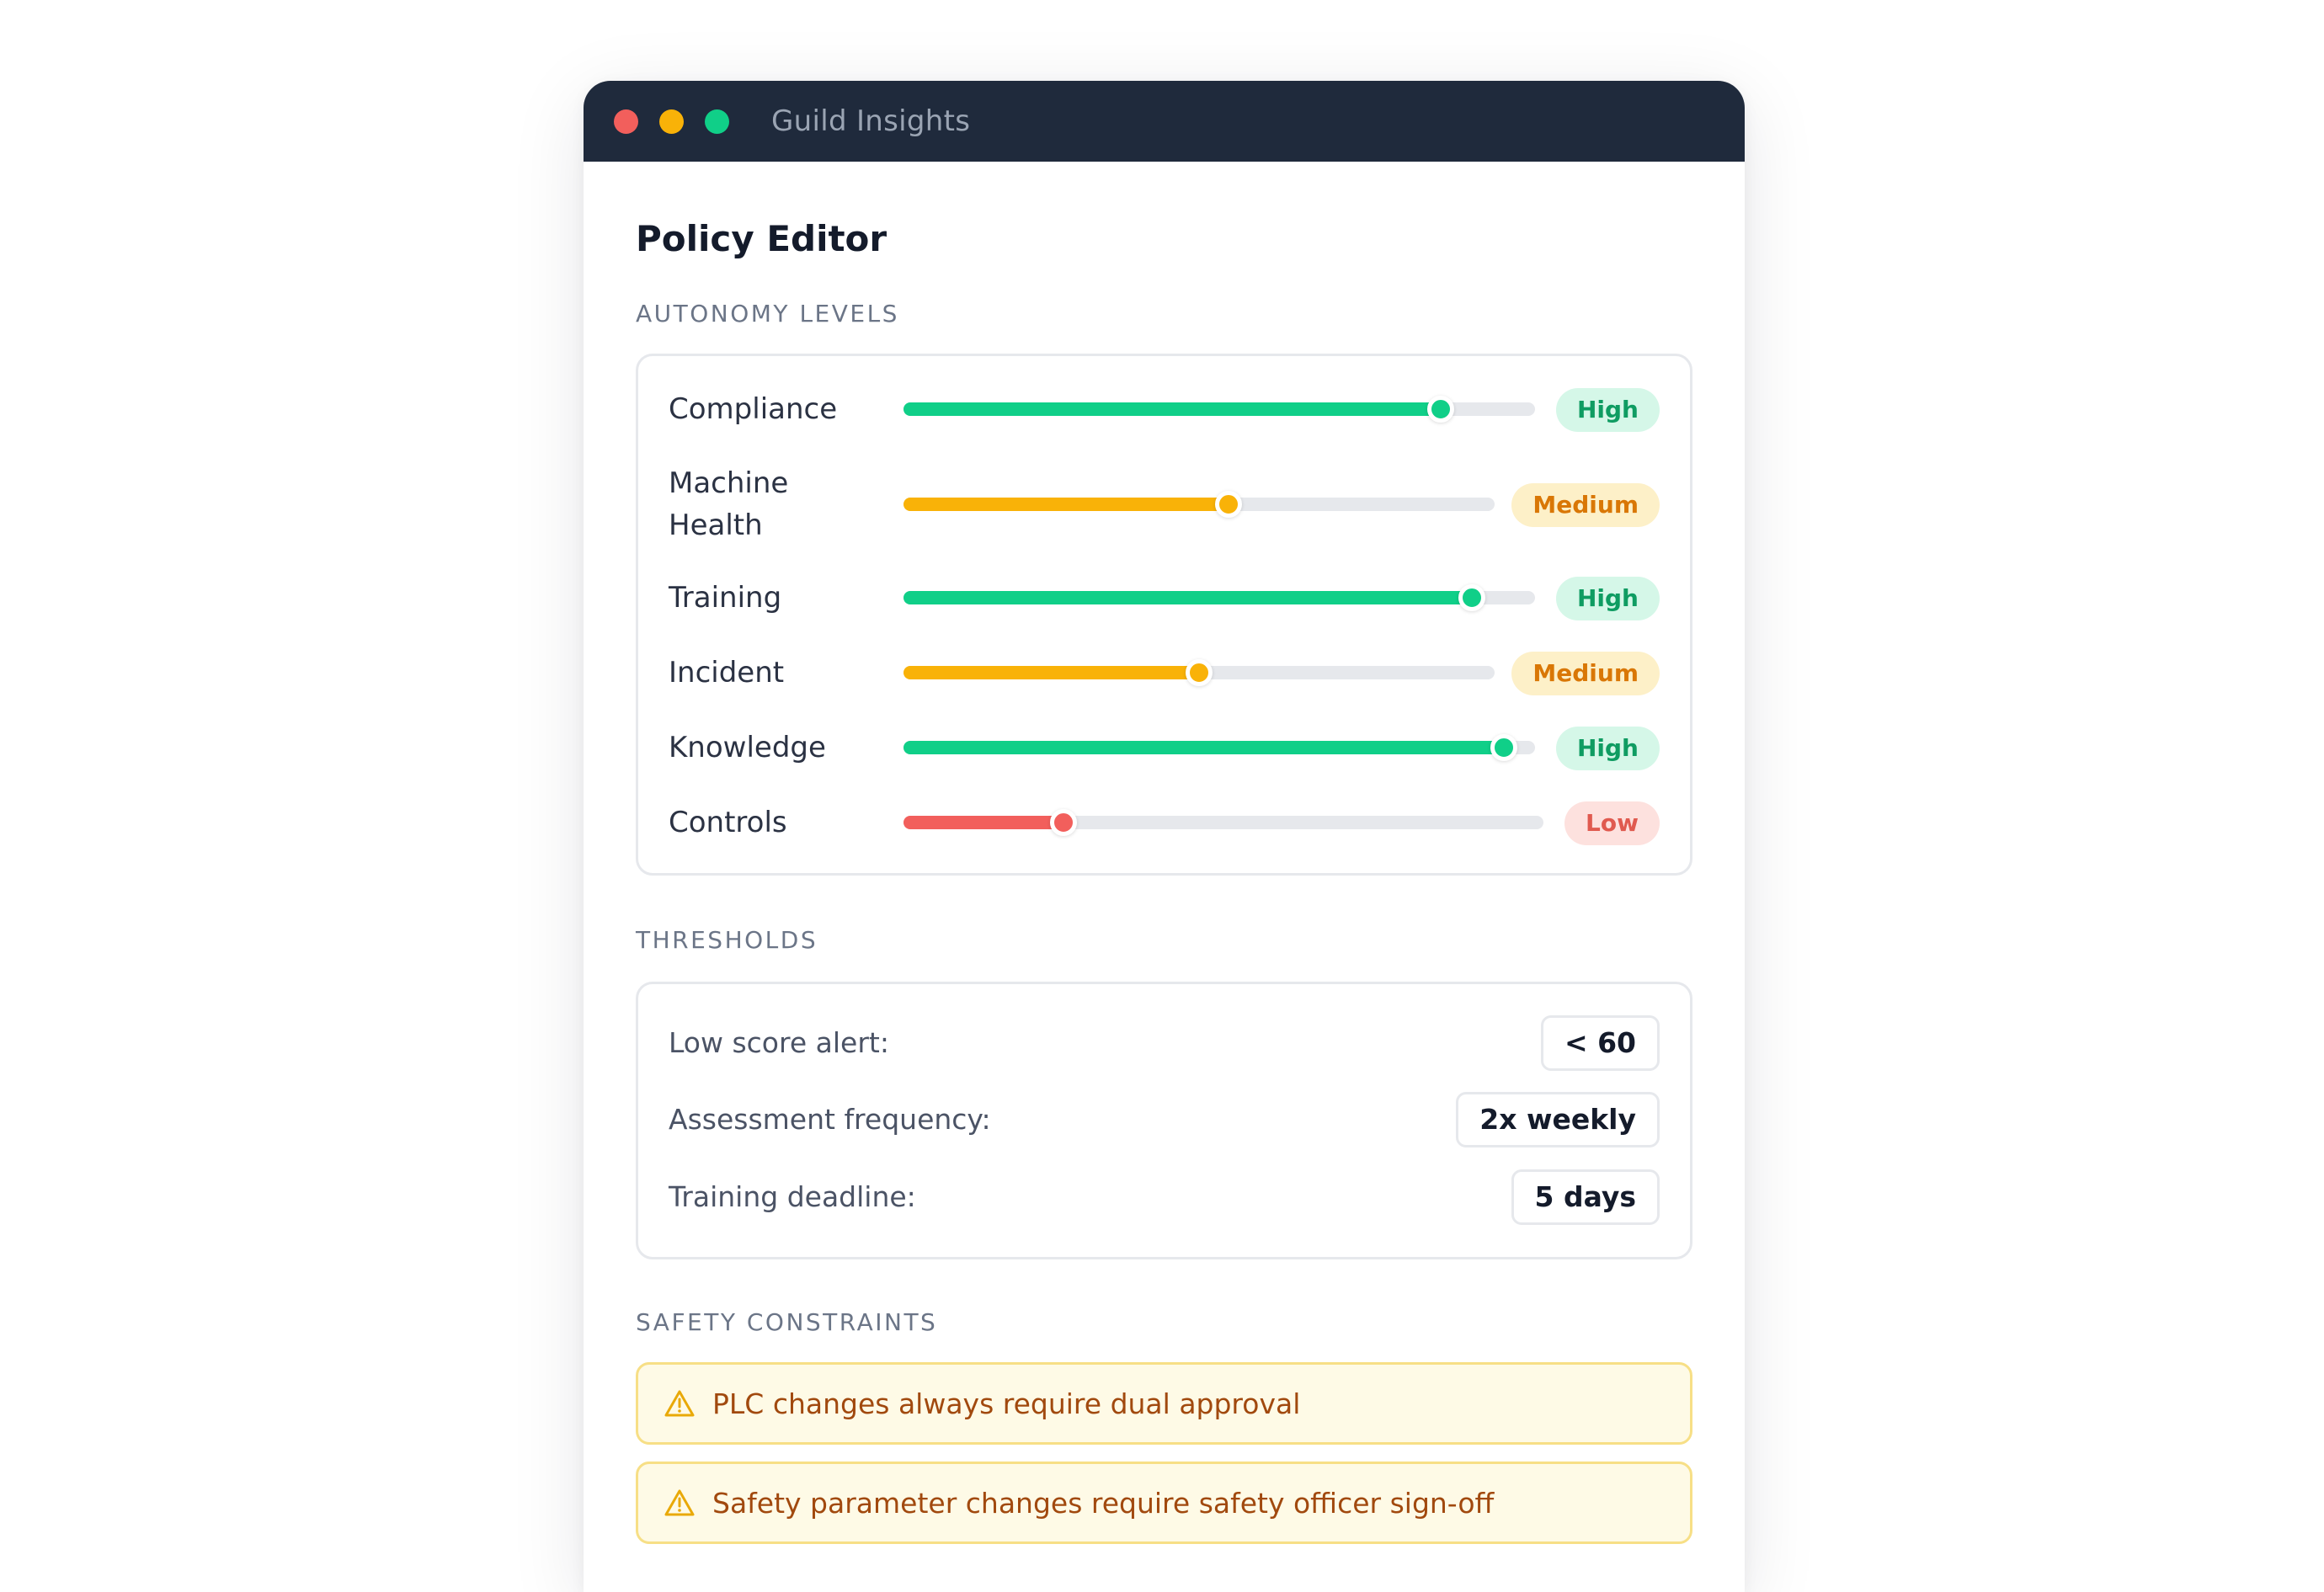 The width and height of the screenshot is (2324, 1592). Describe the element at coordinates (767, 313) in the screenshot. I see `autonomy-section-label: AUTONOMY LEVELS` at that location.